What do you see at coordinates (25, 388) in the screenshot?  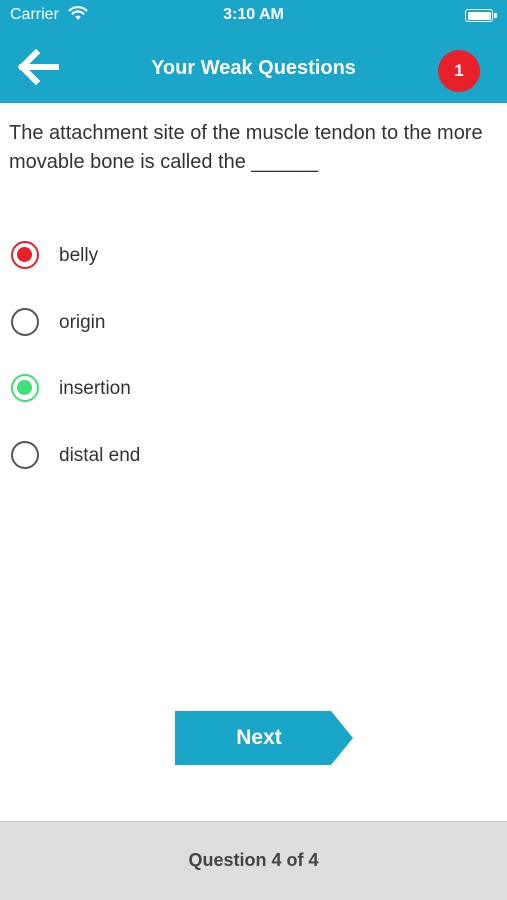 I see `radio-correct-icon` at bounding box center [25, 388].